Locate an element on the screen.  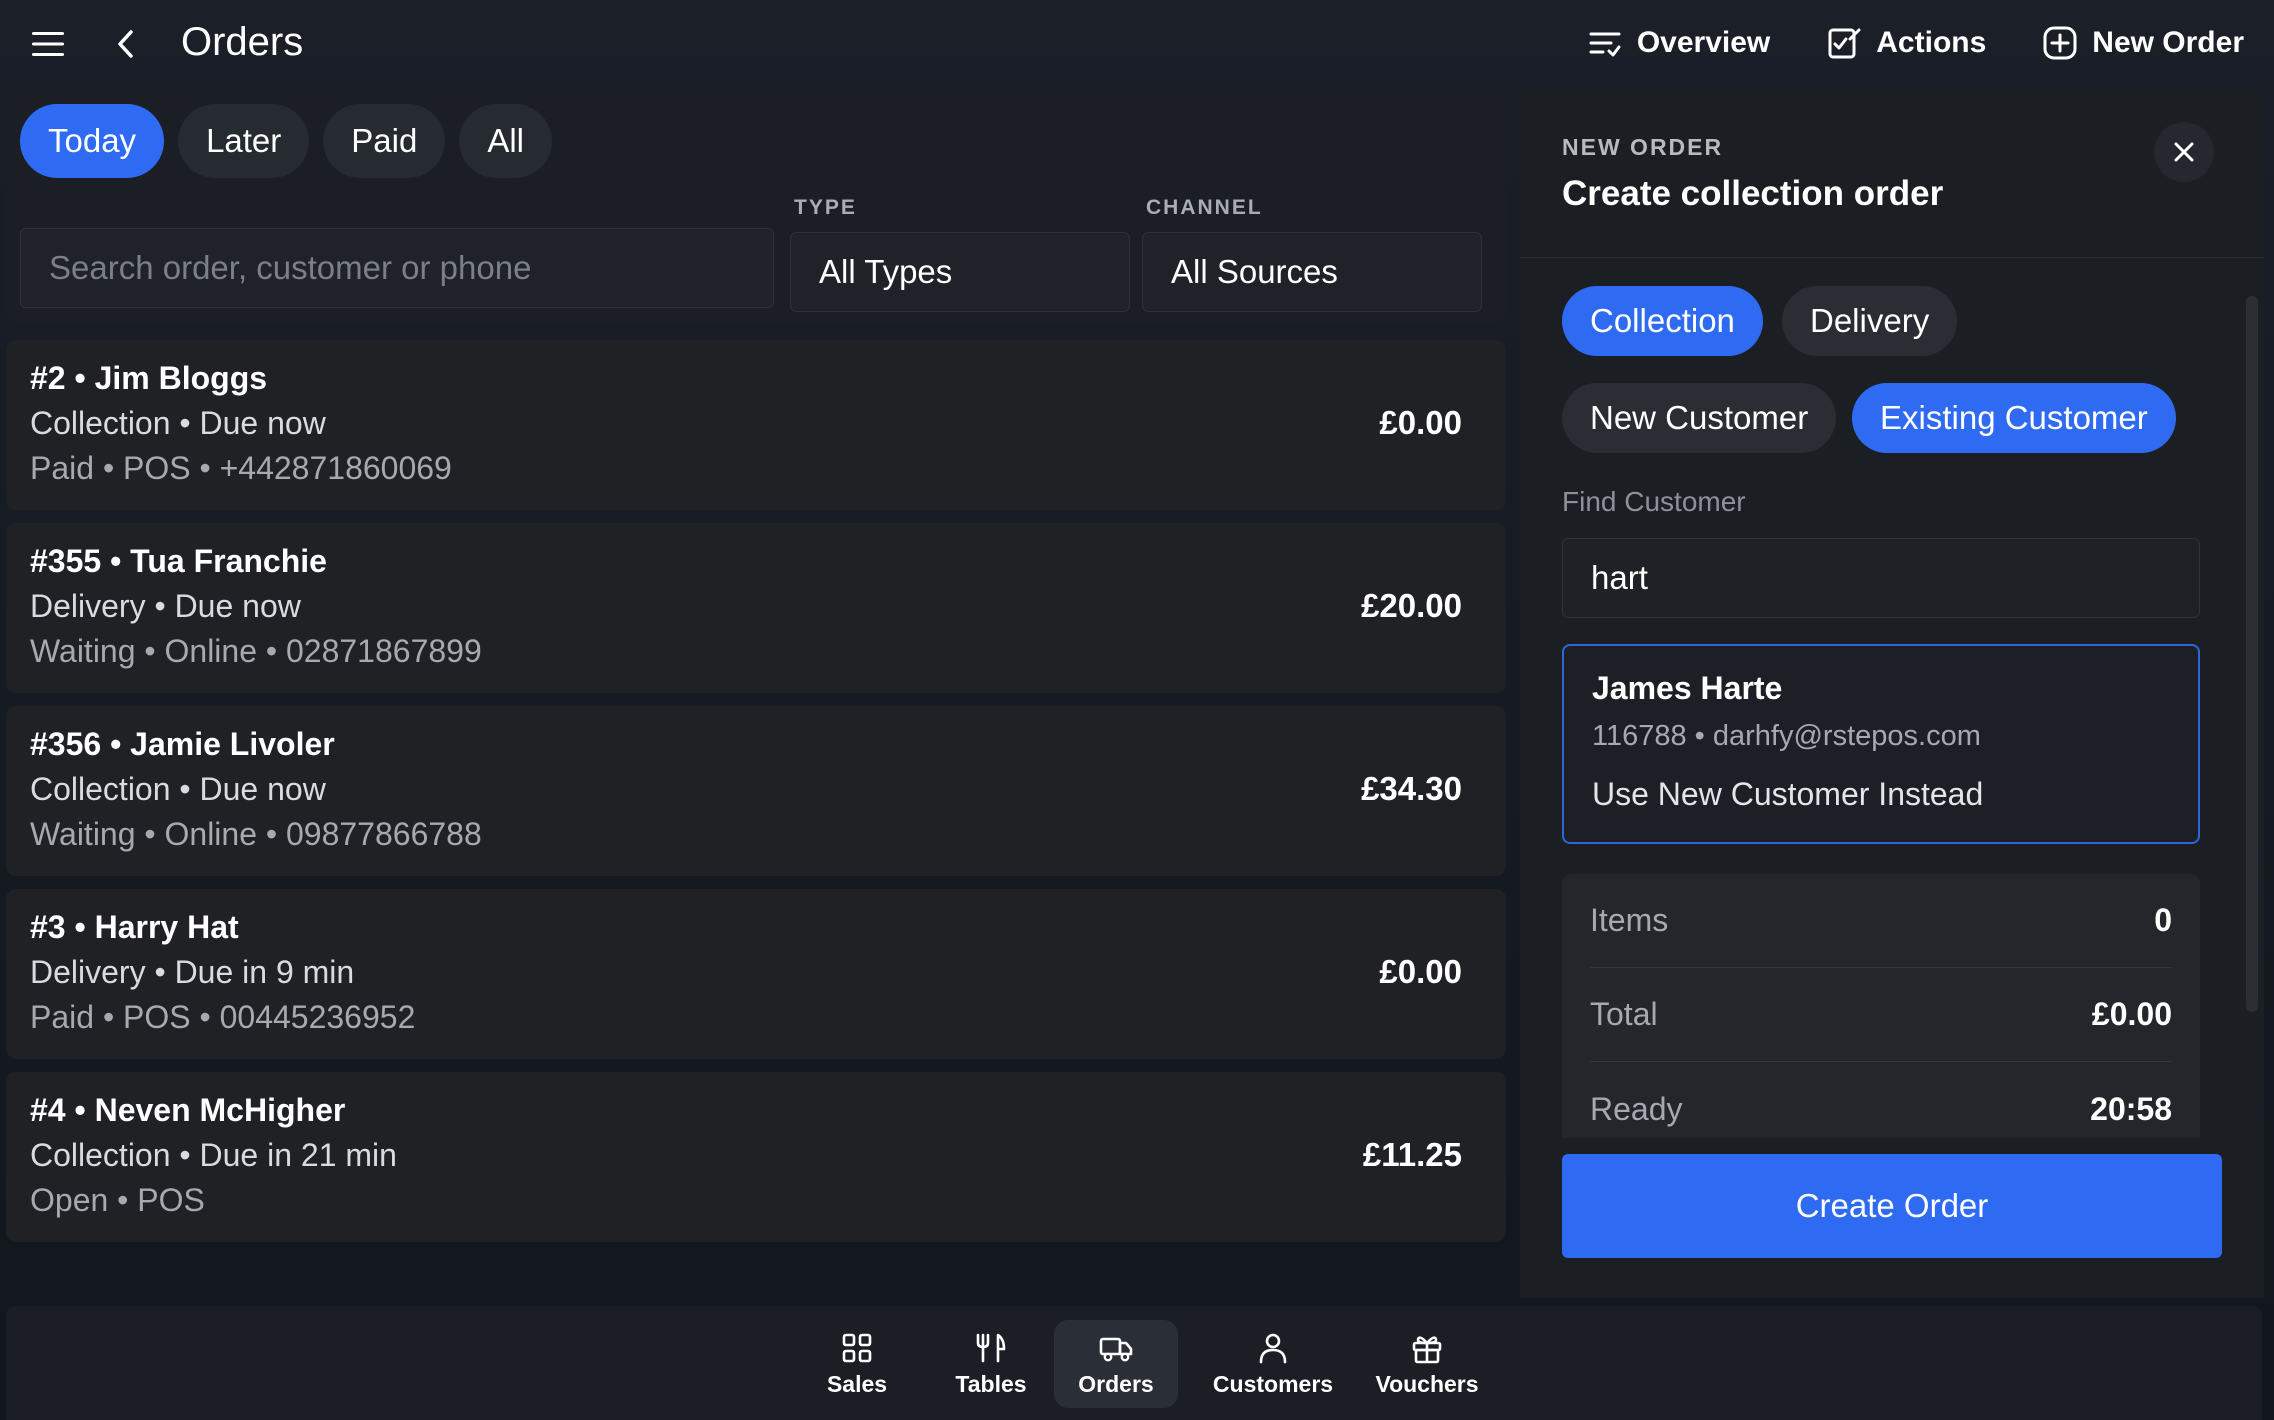
menu-icon is located at coordinates (48, 44).